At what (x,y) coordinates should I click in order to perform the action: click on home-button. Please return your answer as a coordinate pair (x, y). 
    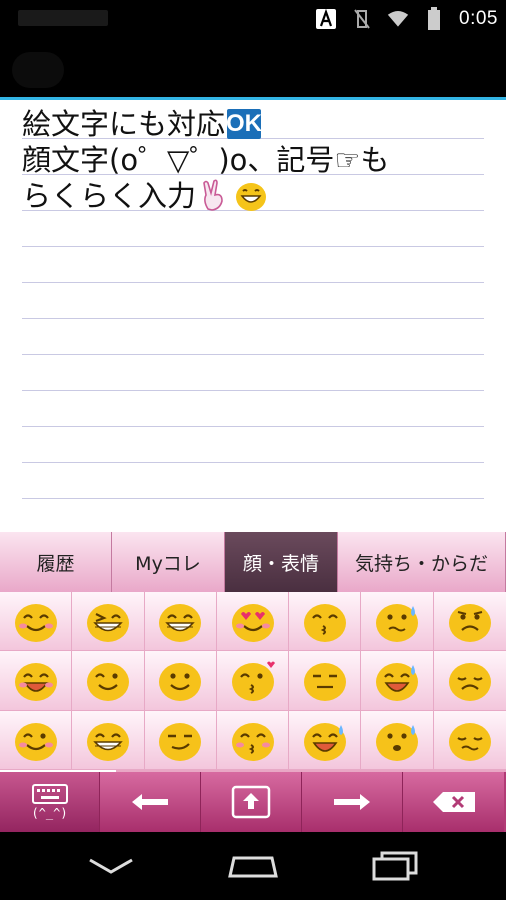
    Looking at the image, I should click on (253, 866).